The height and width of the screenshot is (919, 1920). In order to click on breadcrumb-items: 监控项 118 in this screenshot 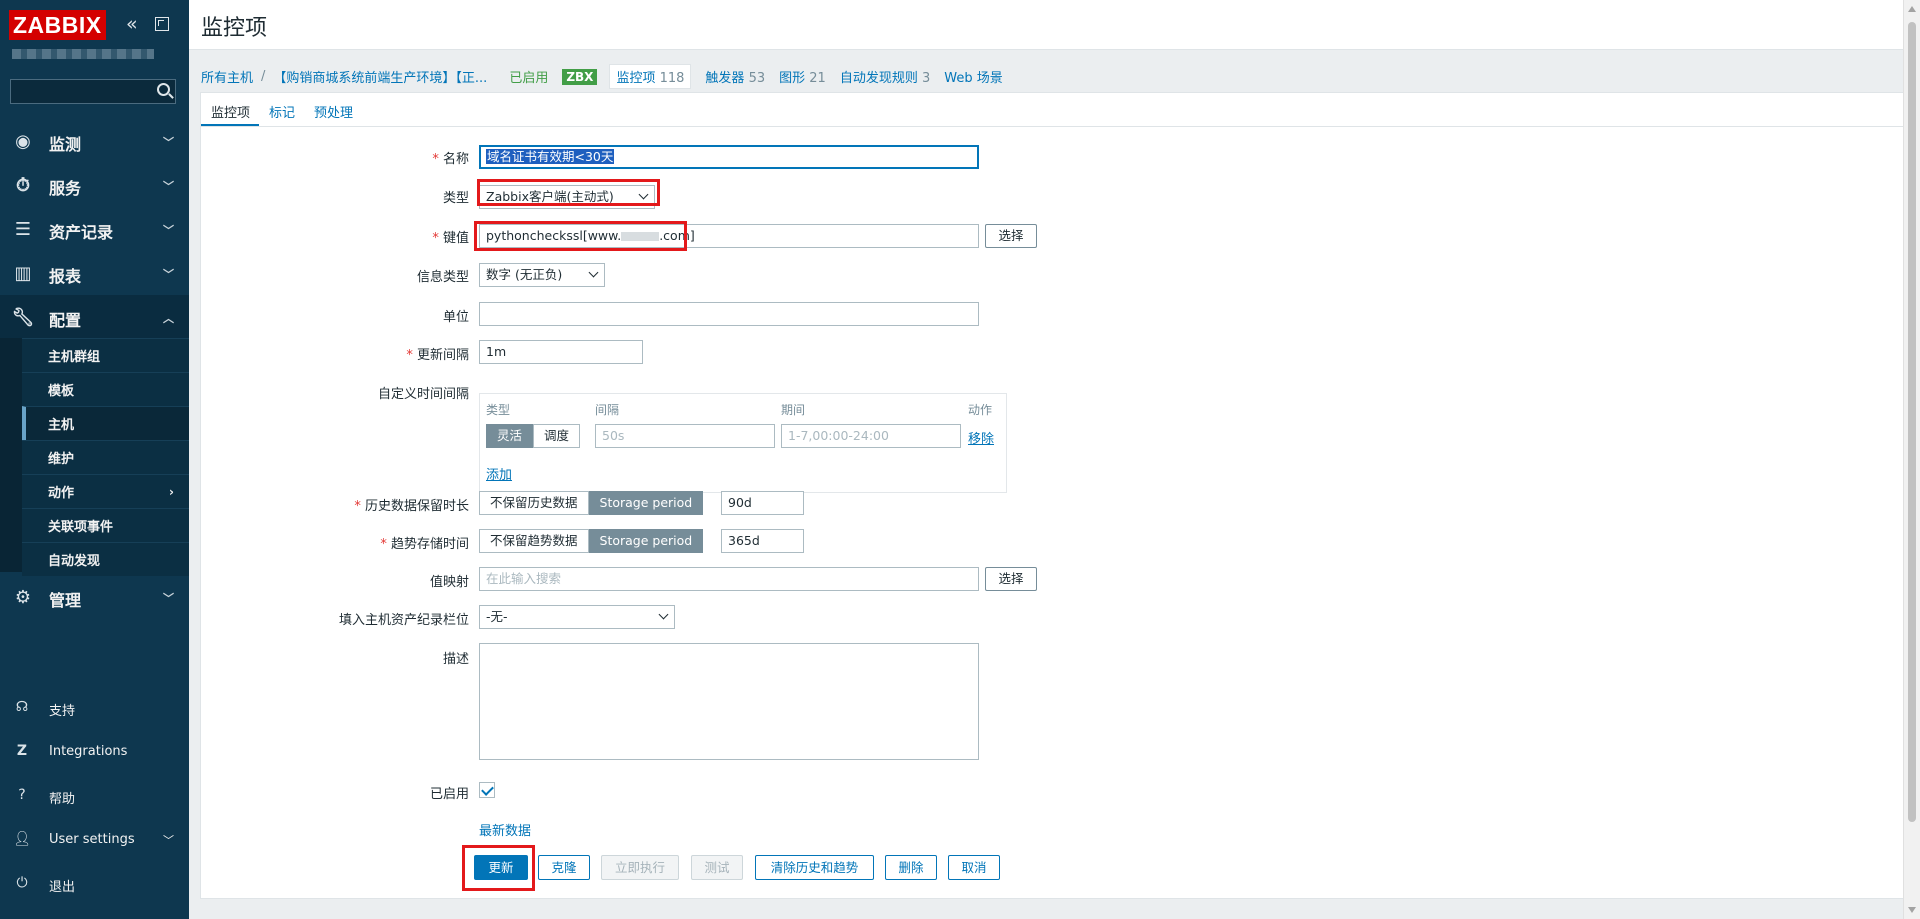, I will do `click(650, 76)`.